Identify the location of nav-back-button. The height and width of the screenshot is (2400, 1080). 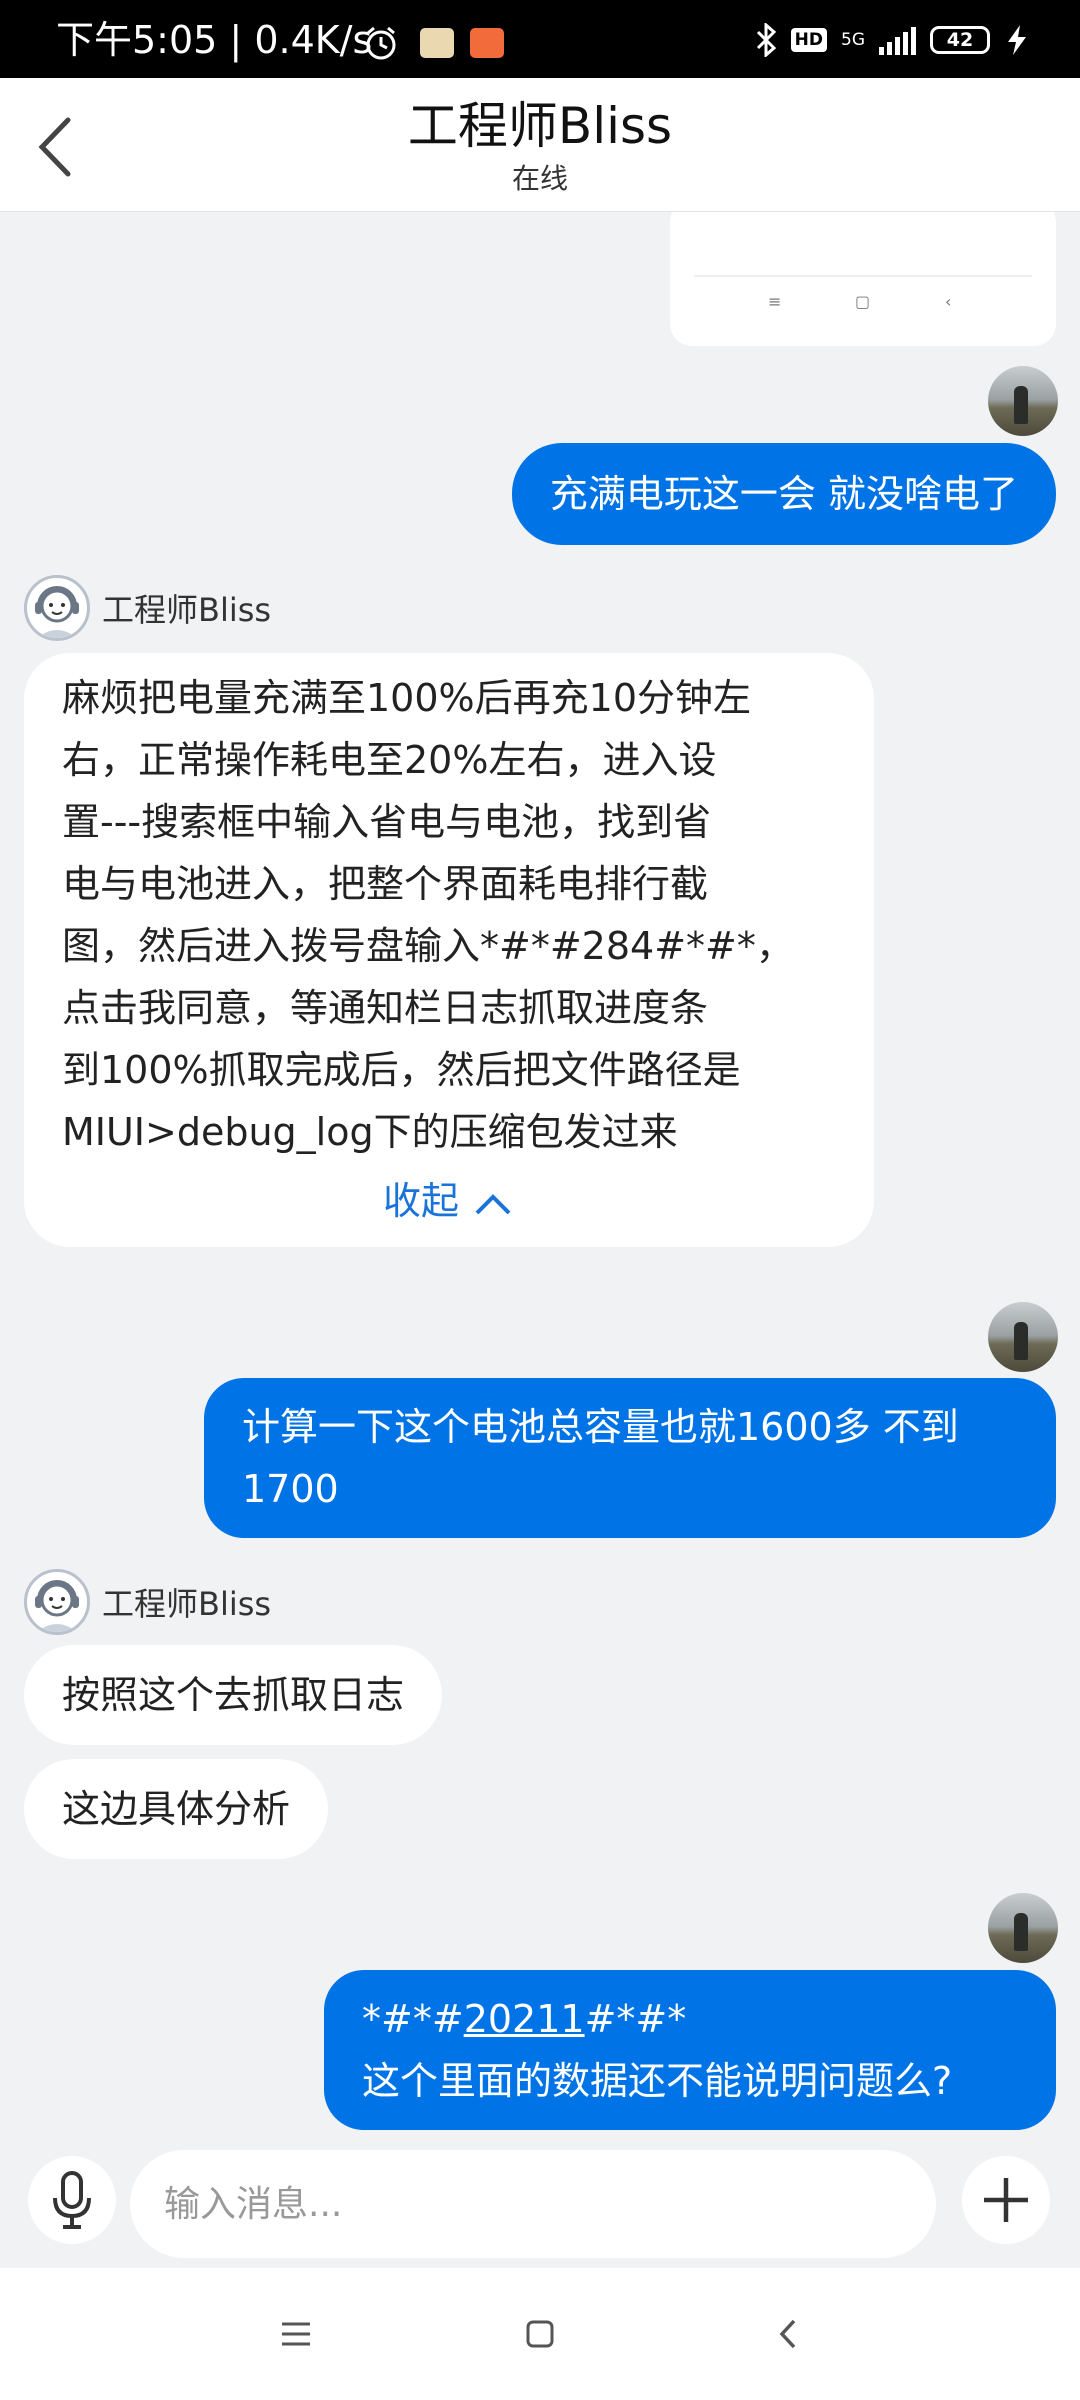
(788, 2334).